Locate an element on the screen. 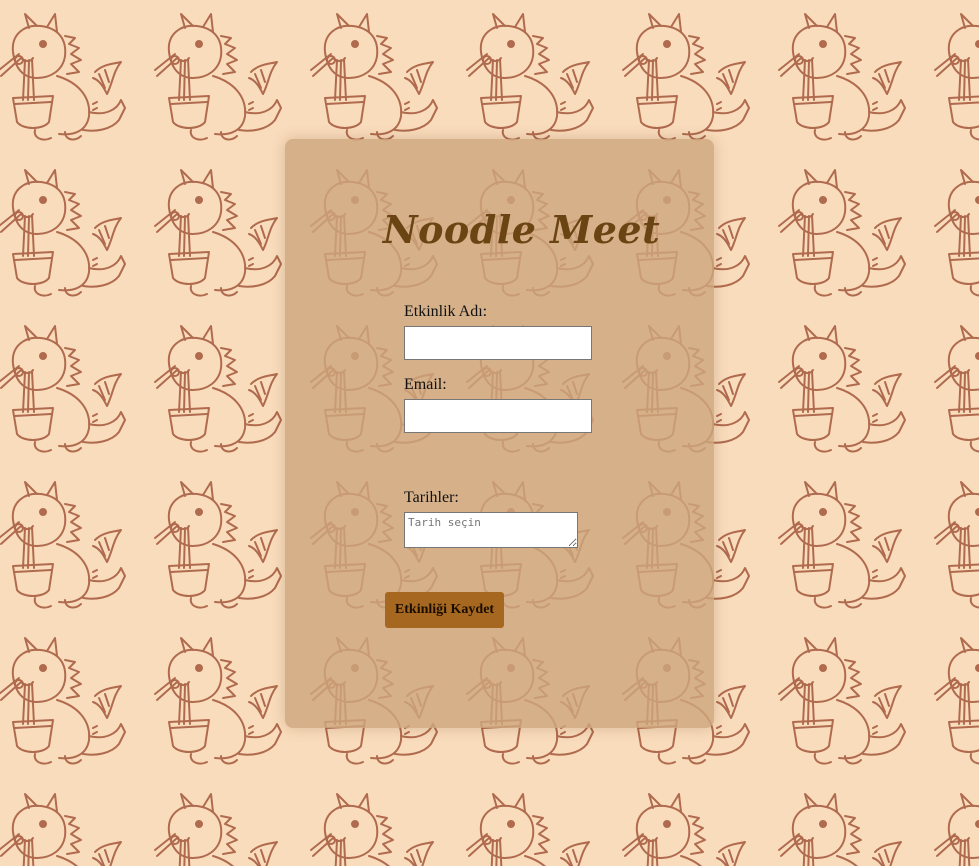 The image size is (979, 866). save-event-button: Etkinliği Kaydet is located at coordinates (444, 610).